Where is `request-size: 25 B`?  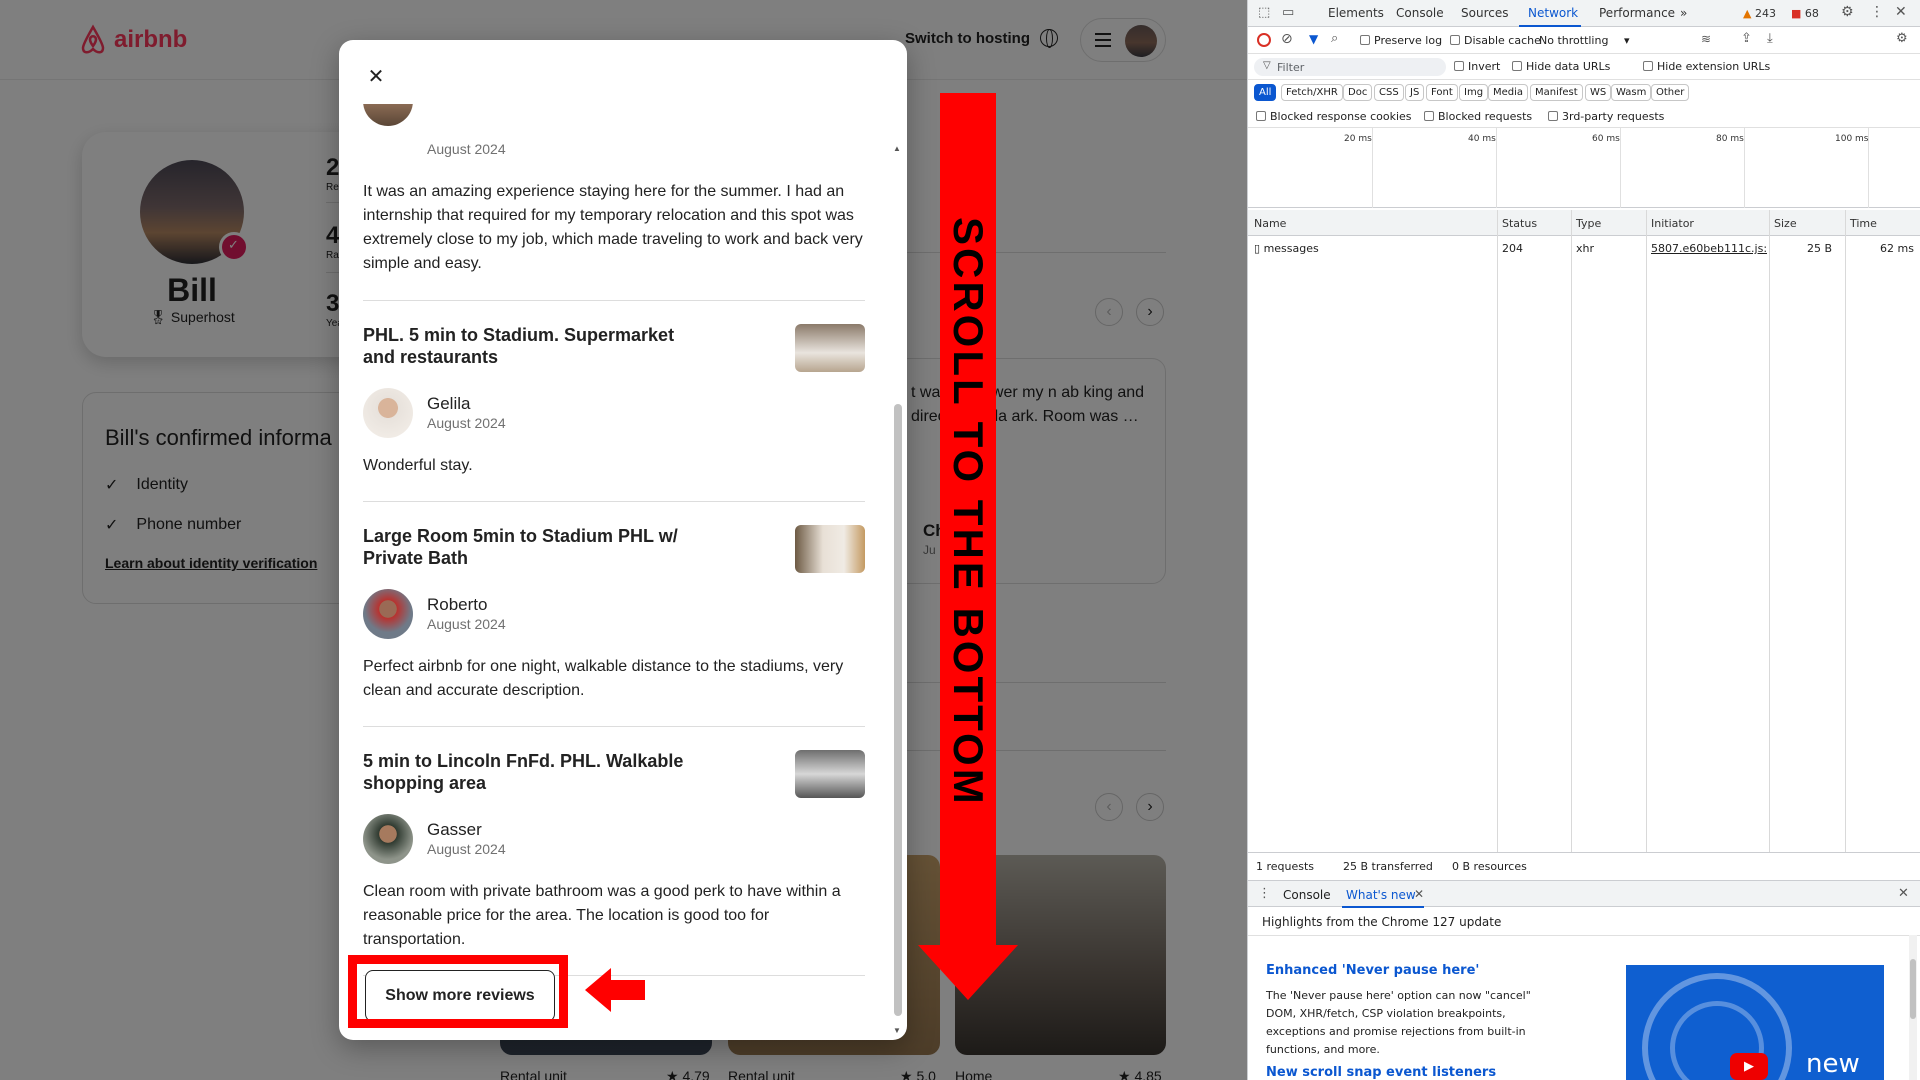 request-size: 25 B is located at coordinates (1820, 248).